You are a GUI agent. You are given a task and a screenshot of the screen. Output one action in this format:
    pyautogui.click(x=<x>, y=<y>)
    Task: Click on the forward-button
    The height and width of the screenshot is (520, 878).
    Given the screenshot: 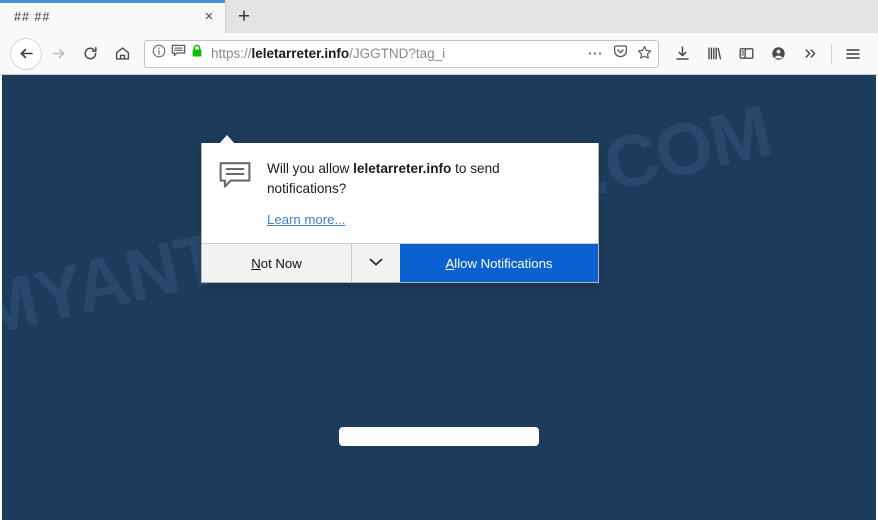 What is the action you would take?
    pyautogui.click(x=58, y=54)
    